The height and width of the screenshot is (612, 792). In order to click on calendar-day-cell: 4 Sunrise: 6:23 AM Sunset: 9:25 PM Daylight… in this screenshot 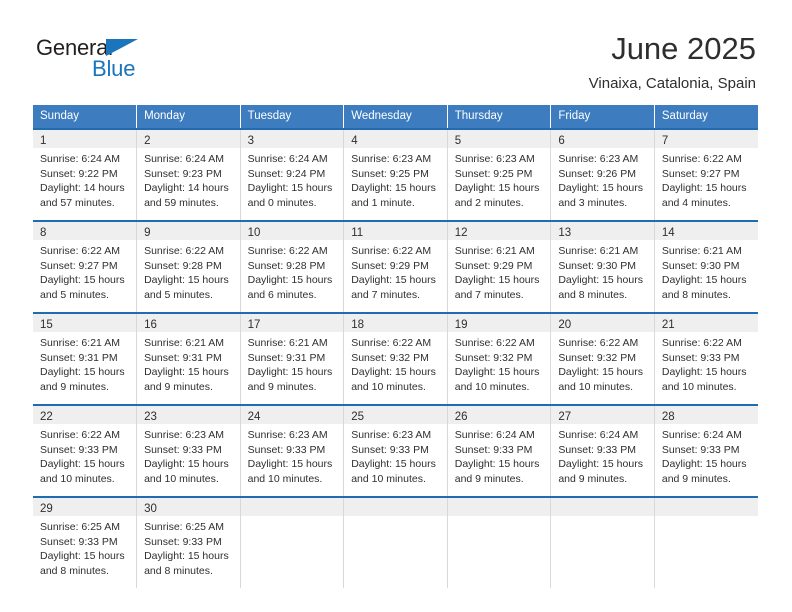, I will do `click(395, 174)`.